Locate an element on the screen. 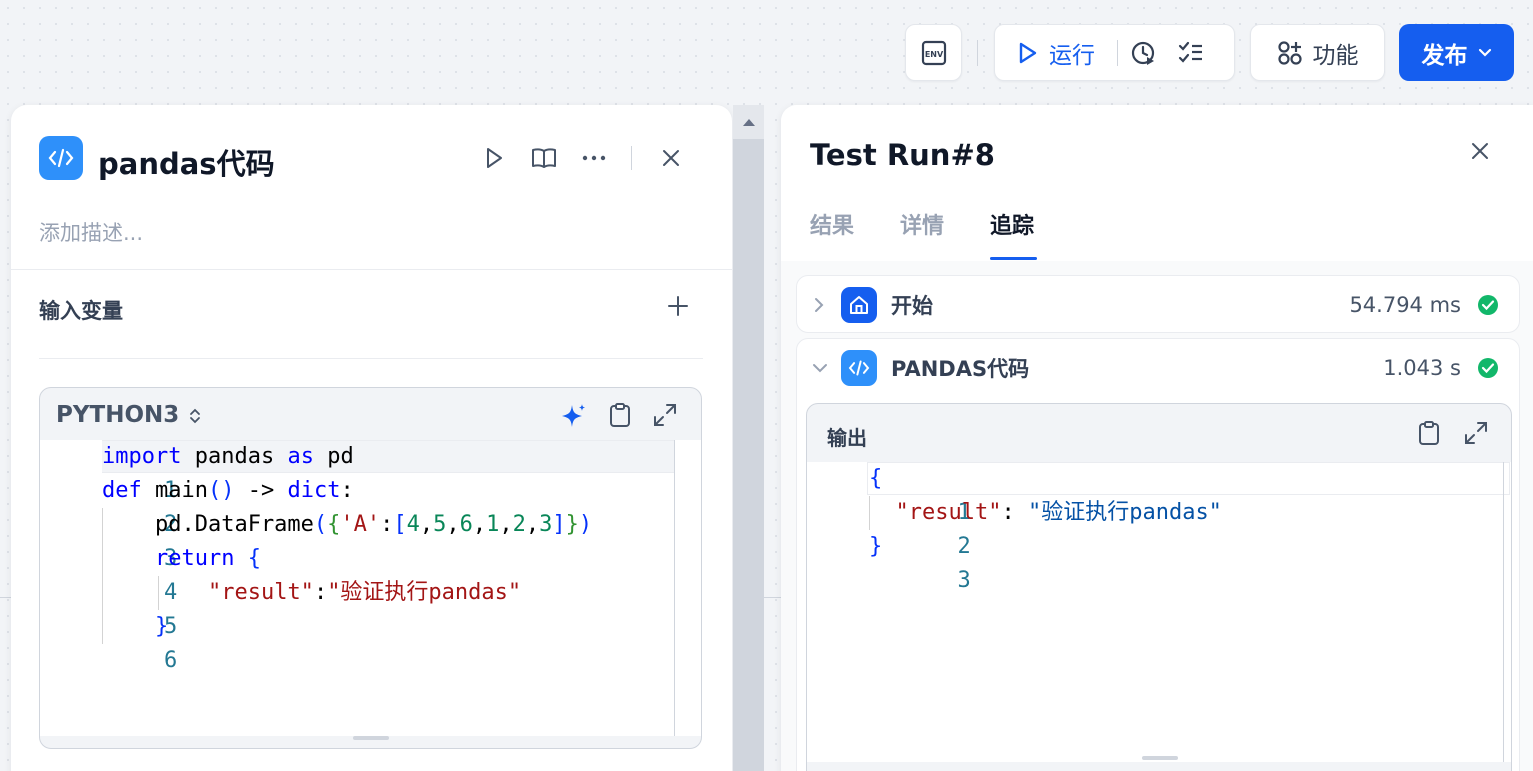  panel-scrollbar is located at coordinates (748, 438).